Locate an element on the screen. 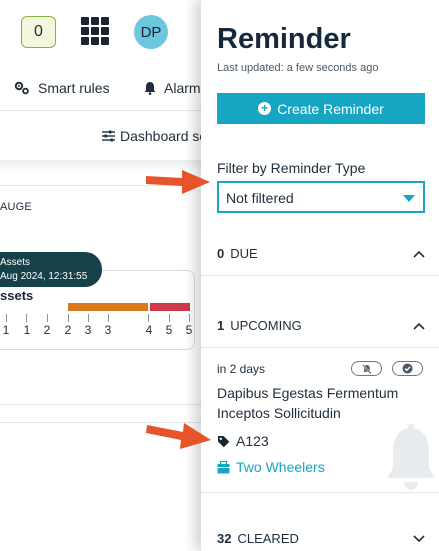  reminder-asset: A123 is located at coordinates (243, 441).